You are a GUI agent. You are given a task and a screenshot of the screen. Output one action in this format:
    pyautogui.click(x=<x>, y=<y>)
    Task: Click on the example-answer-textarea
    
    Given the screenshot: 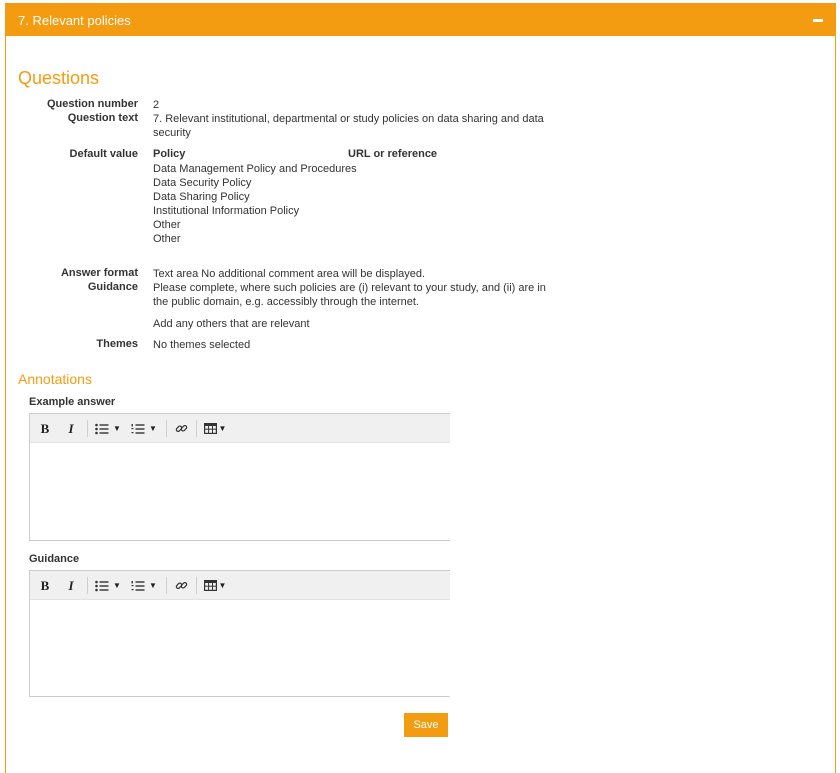 What is the action you would take?
    pyautogui.click(x=240, y=491)
    